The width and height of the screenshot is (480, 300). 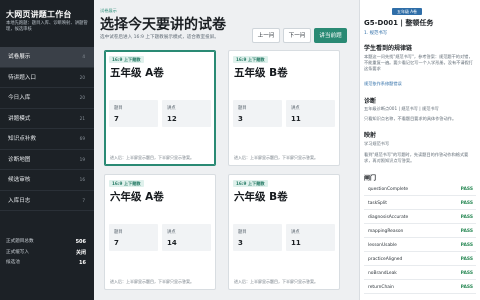 What do you see at coordinates (330, 35) in the screenshot?
I see `present-current-button: 讲当前题` at bounding box center [330, 35].